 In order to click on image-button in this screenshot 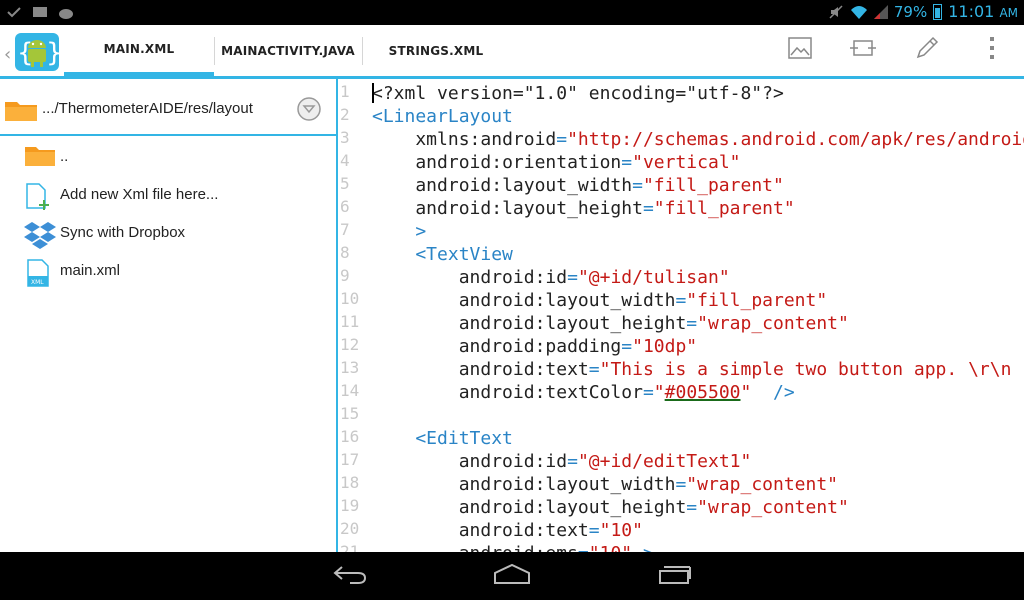, I will do `click(800, 50)`.